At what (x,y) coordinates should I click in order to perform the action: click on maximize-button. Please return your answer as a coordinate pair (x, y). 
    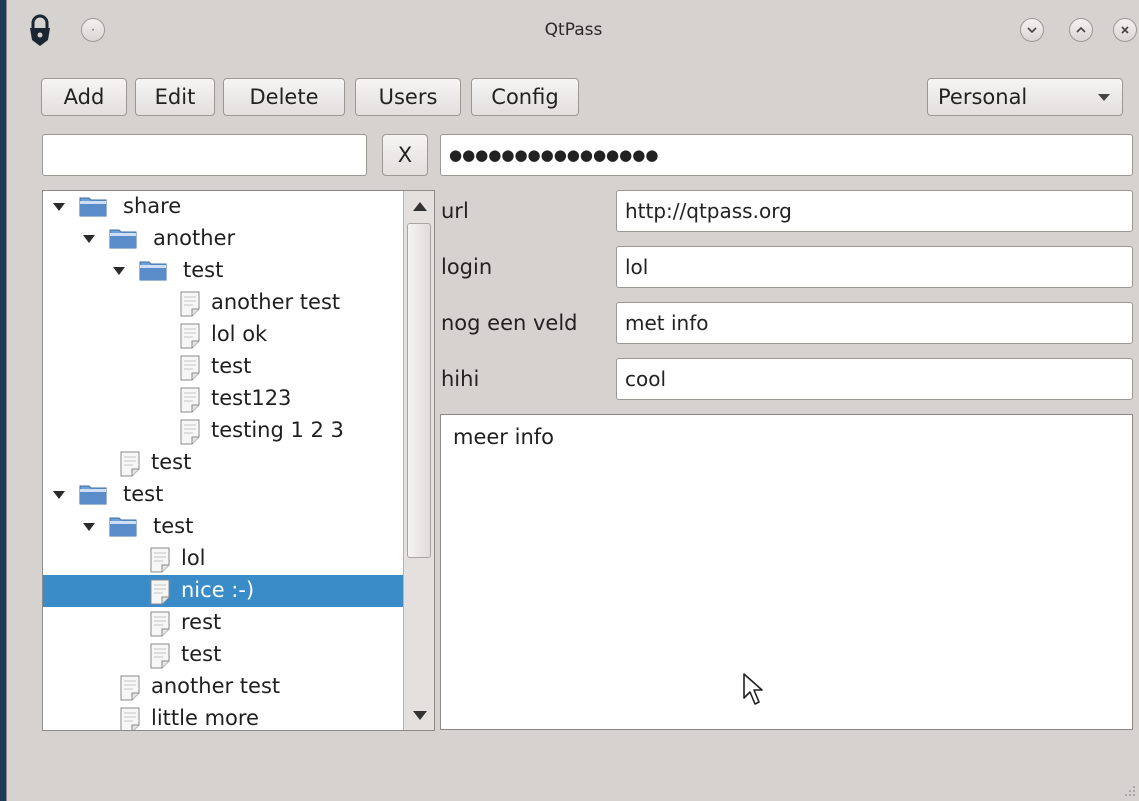
    Looking at the image, I should click on (1081, 30).